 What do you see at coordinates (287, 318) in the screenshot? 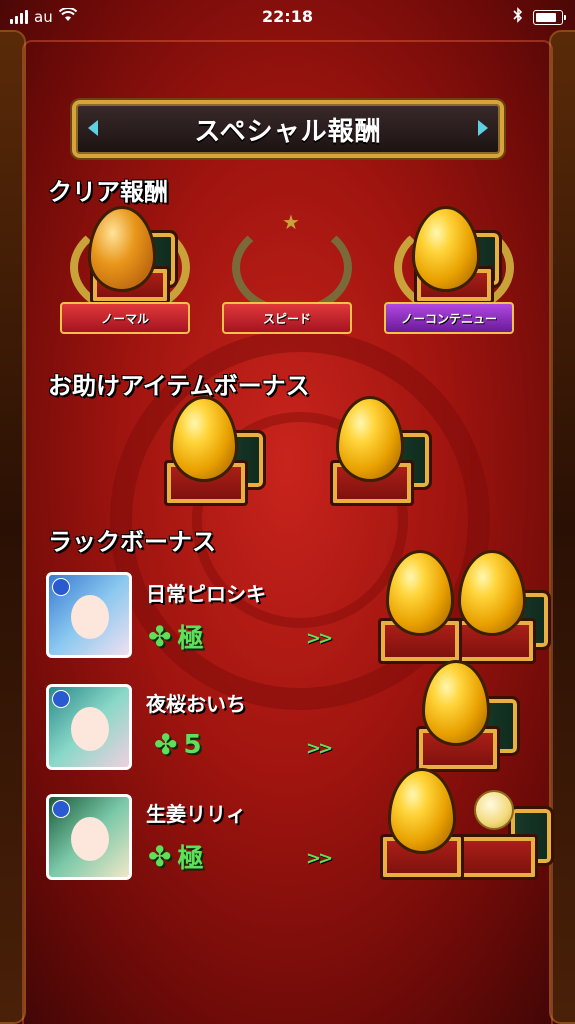
I see `medal-ribbon: スピード` at bounding box center [287, 318].